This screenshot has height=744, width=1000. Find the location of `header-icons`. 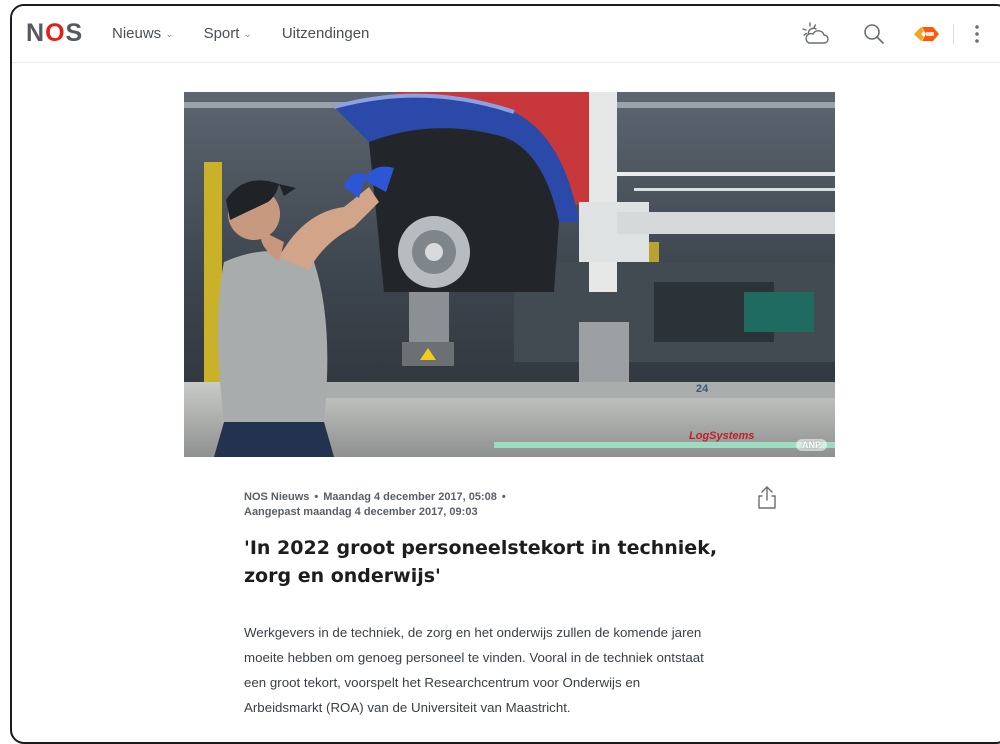

header-icons is located at coordinates (506, 34).